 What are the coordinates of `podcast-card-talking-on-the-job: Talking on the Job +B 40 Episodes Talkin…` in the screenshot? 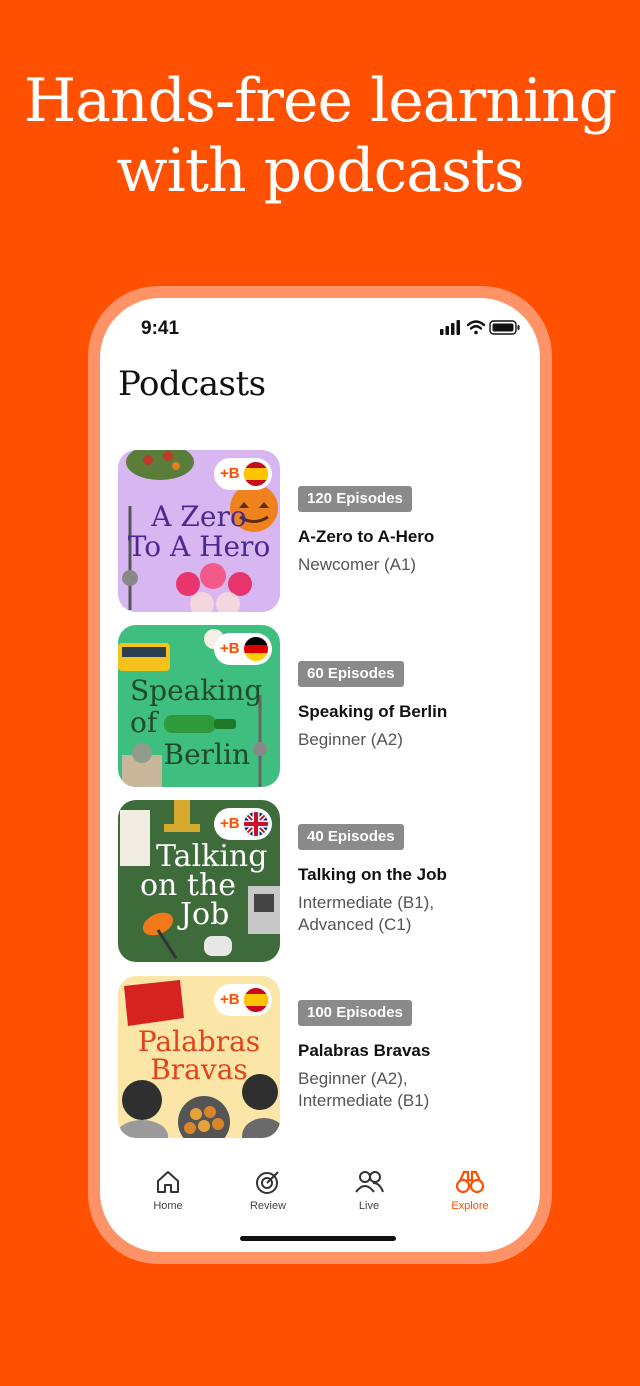 It's located at (318, 881).